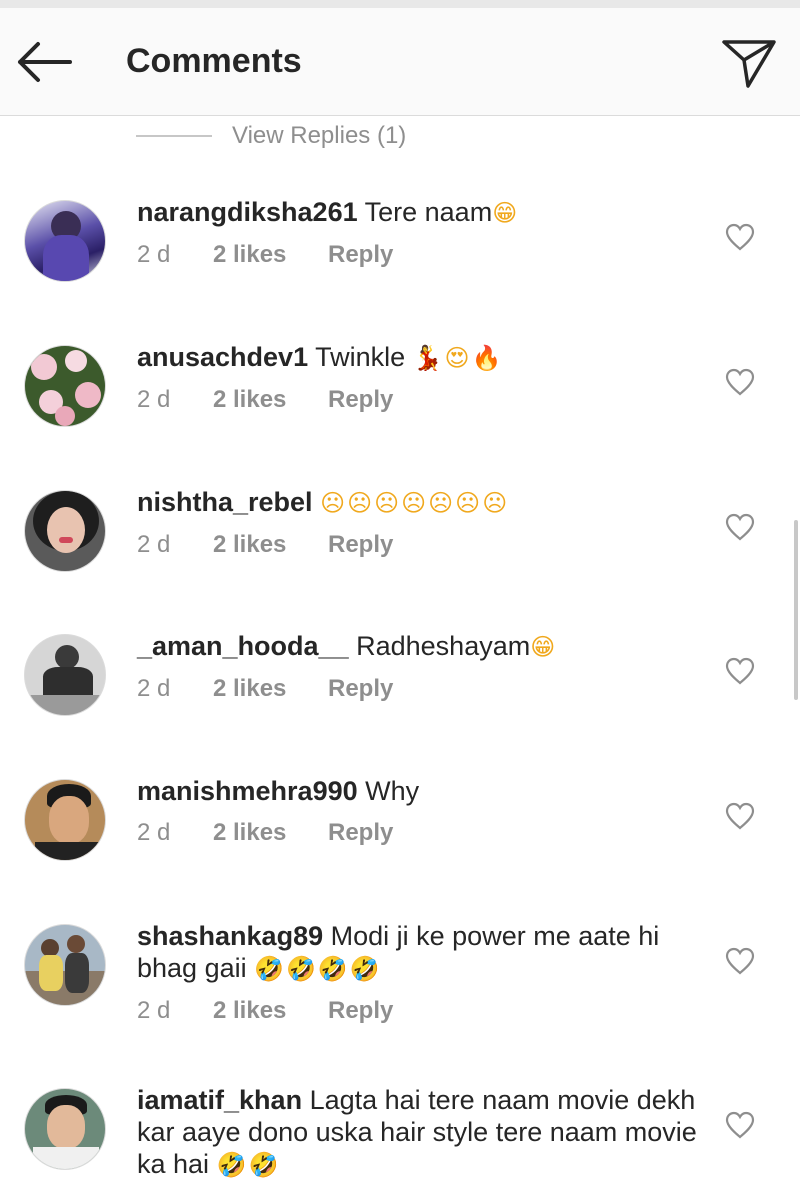 The width and height of the screenshot is (800, 1198). I want to click on comment-username: _aman_hooda__, so click(243, 646).